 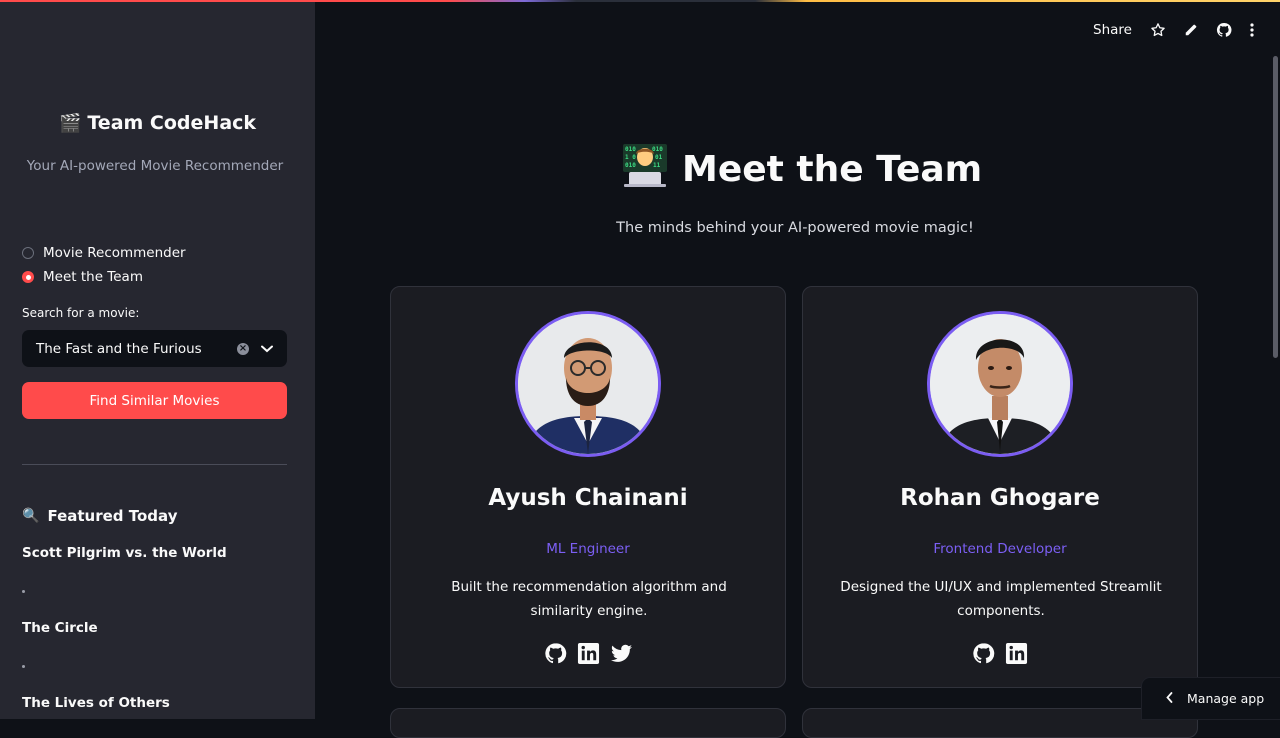 I want to click on radio-checked-icon, so click(x=28, y=277).